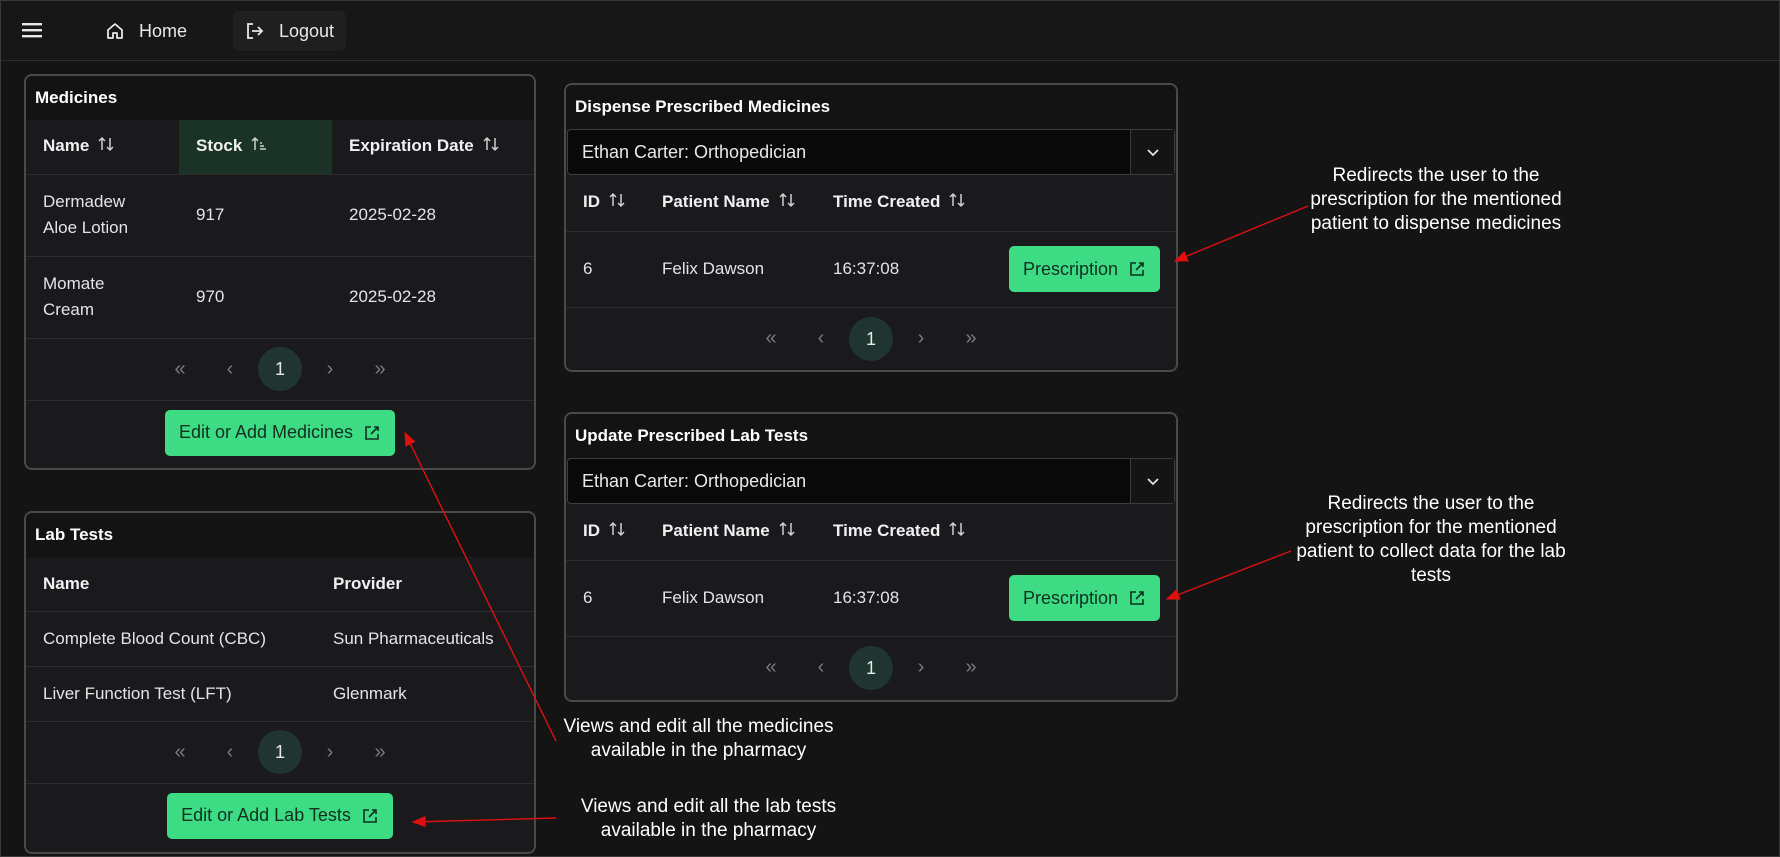 Image resolution: width=1780 pixels, height=857 pixels. I want to click on edit-lab-tests-label: Edit or Add Lab Tests, so click(266, 815).